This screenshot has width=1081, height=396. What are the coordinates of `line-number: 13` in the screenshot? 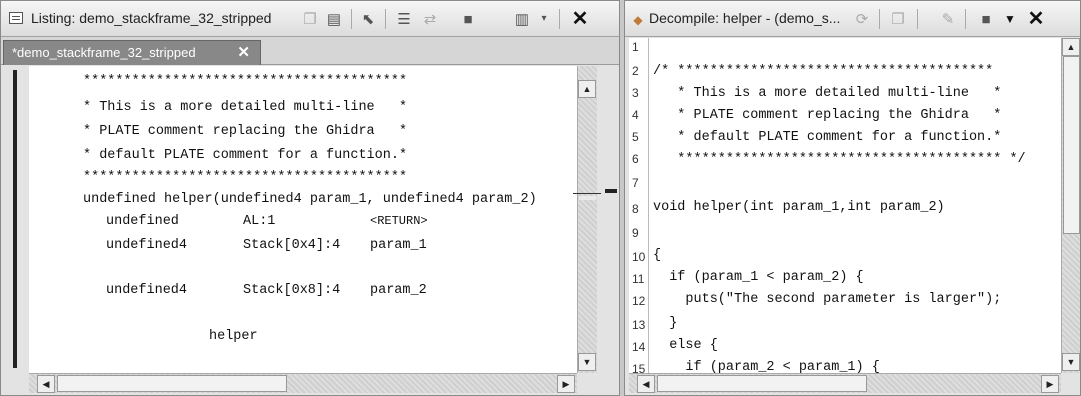 It's located at (639, 325).